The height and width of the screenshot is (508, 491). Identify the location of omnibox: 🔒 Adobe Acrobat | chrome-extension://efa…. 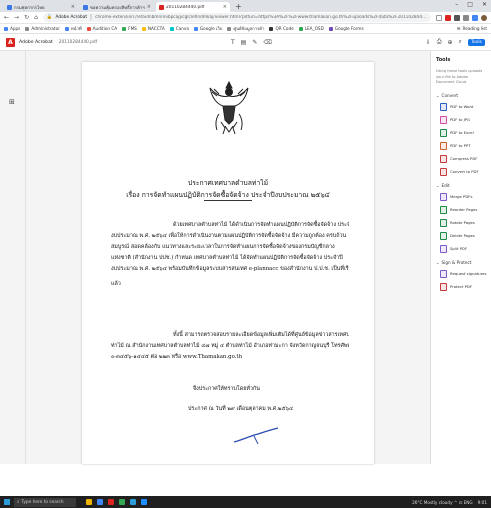
(236, 17).